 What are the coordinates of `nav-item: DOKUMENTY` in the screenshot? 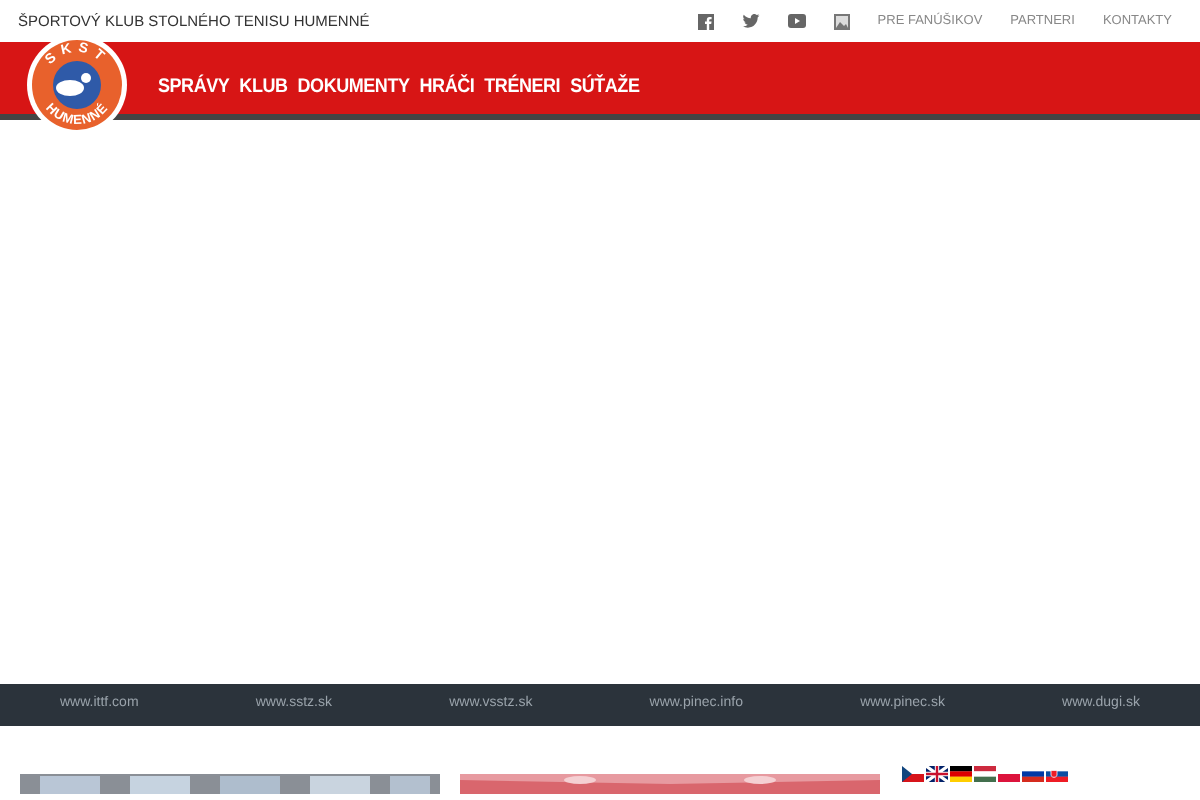 It's located at (353, 86).